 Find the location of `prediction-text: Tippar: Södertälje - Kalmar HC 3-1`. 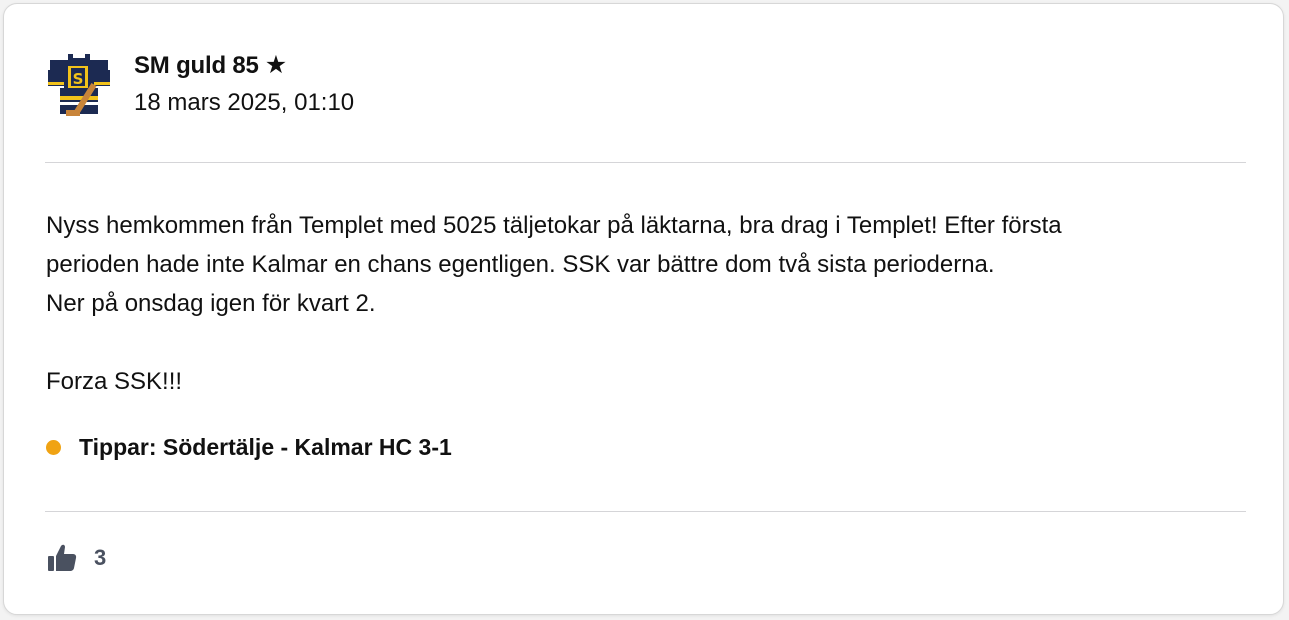

prediction-text: Tippar: Södertälje - Kalmar HC 3-1 is located at coordinates (265, 447).